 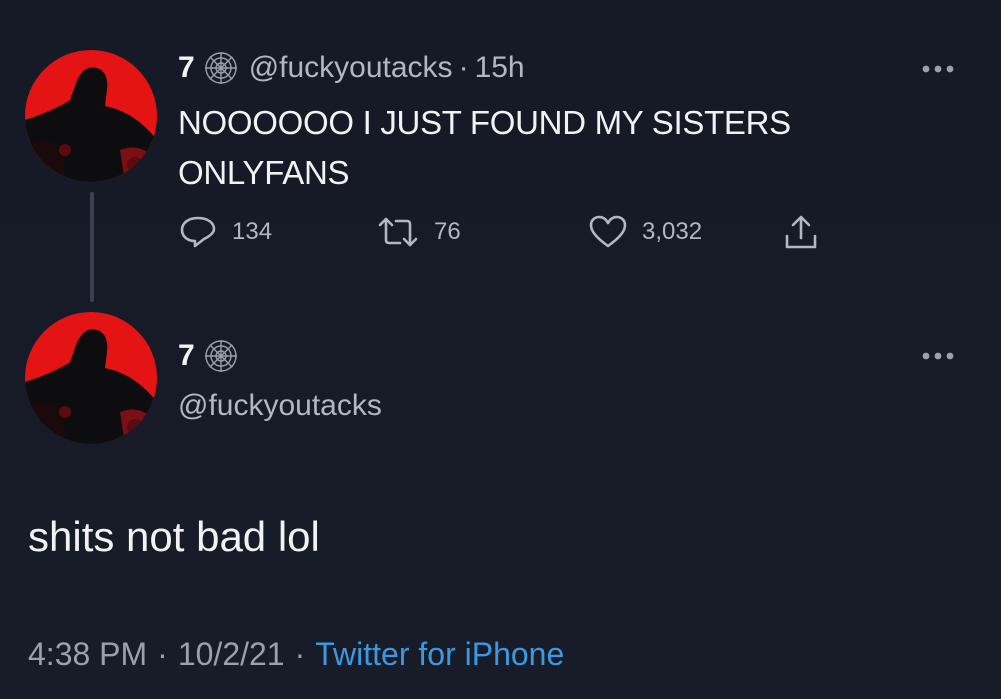 What do you see at coordinates (225, 232) in the screenshot?
I see `reply-button: 134` at bounding box center [225, 232].